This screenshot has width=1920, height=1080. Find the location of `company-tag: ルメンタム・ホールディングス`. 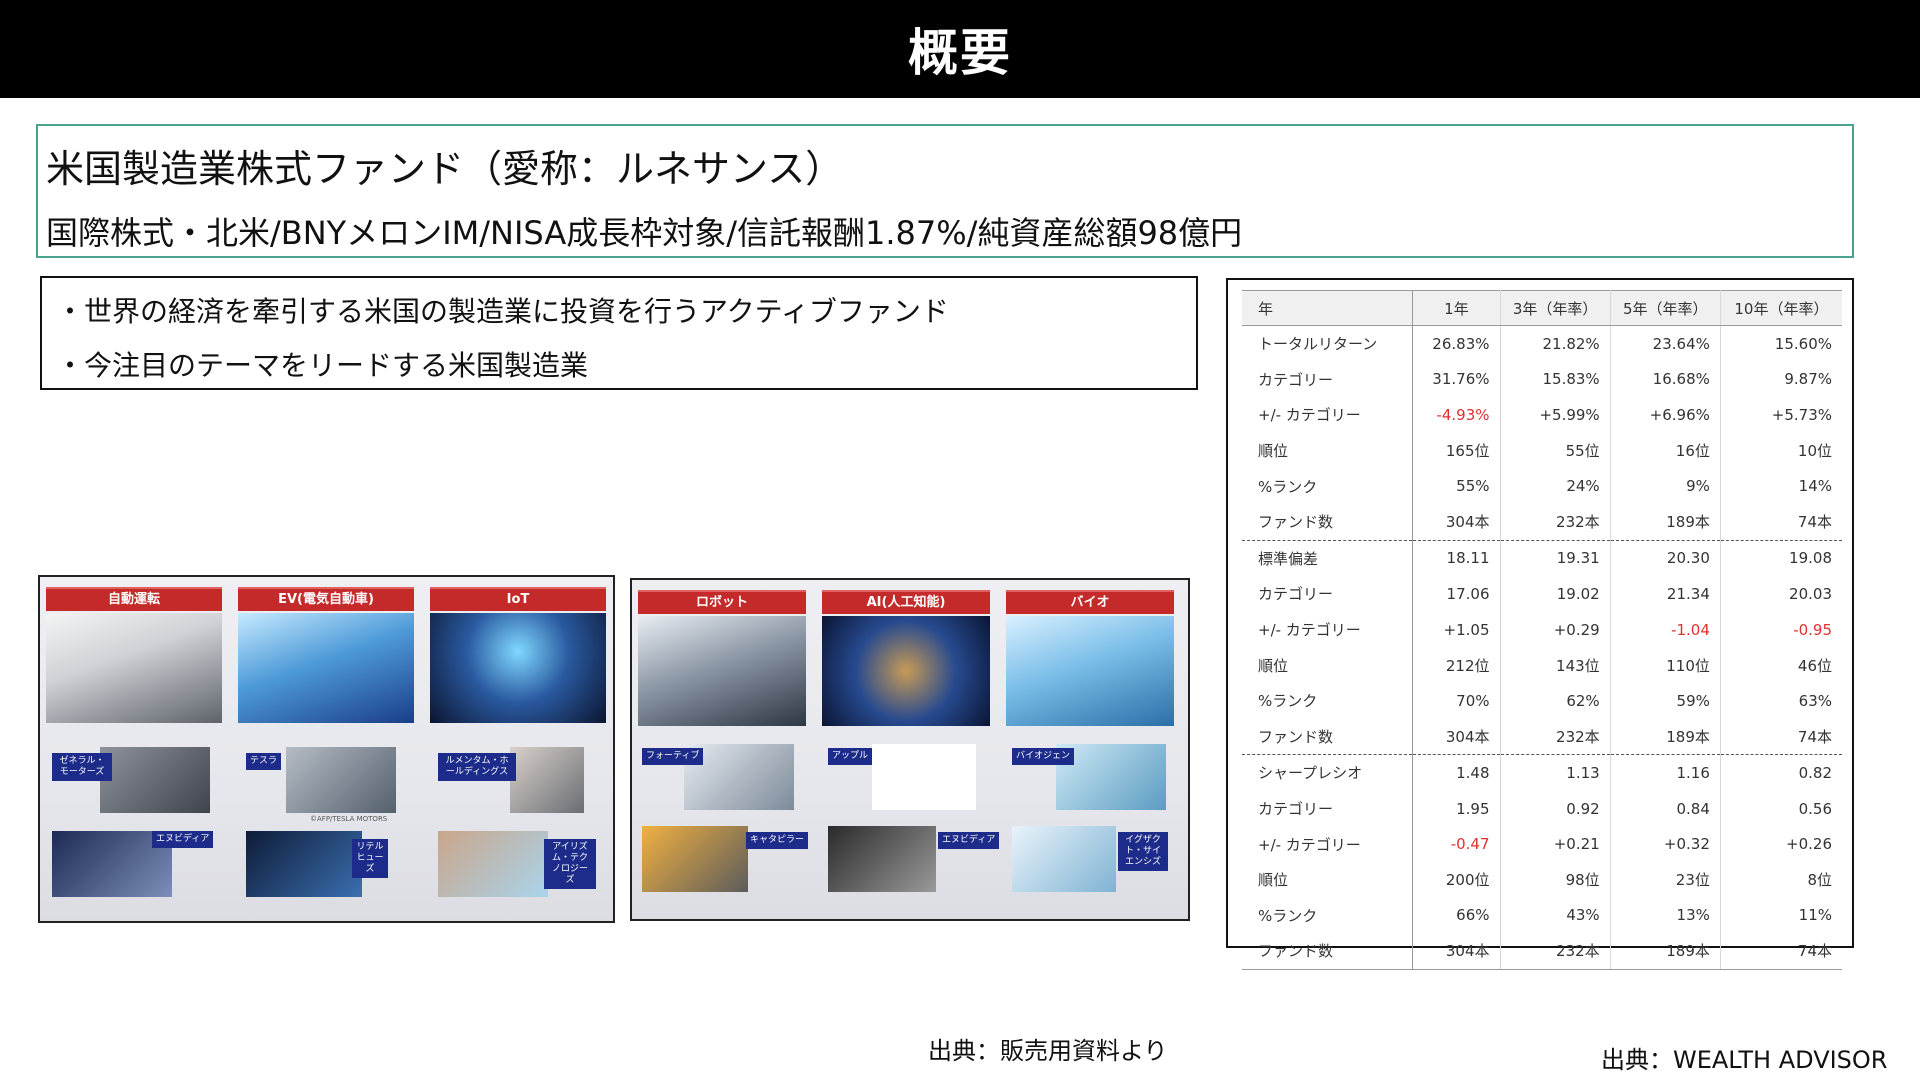

company-tag: ルメンタム・ホールディングス is located at coordinates (477, 767).